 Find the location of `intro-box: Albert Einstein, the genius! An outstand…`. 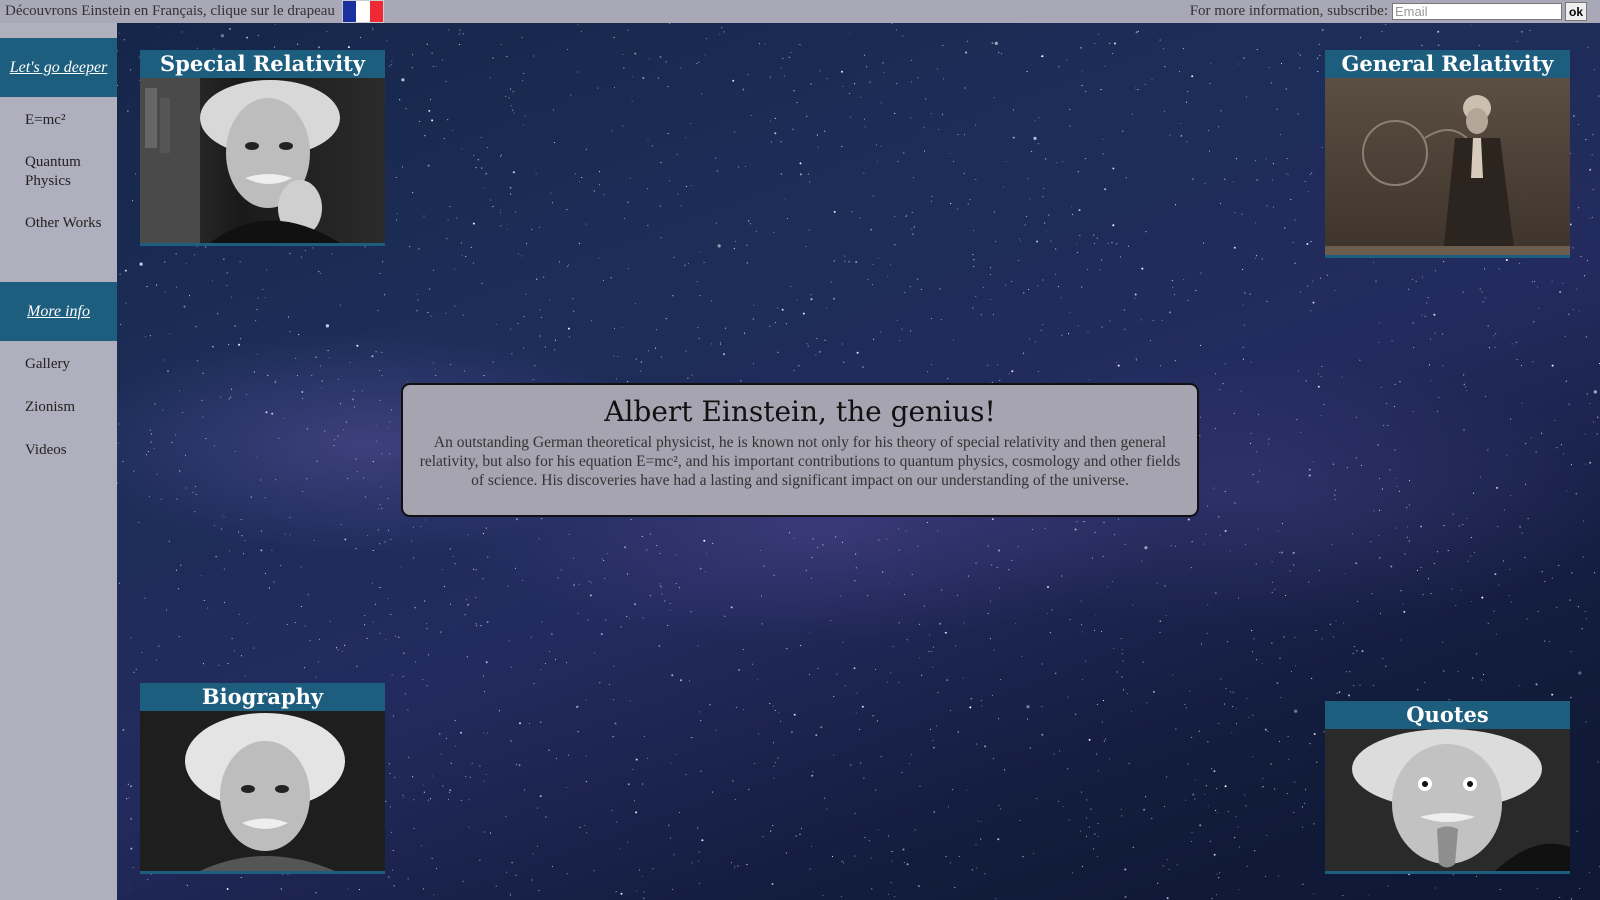

intro-box: Albert Einstein, the genius! An outstand… is located at coordinates (800, 450).